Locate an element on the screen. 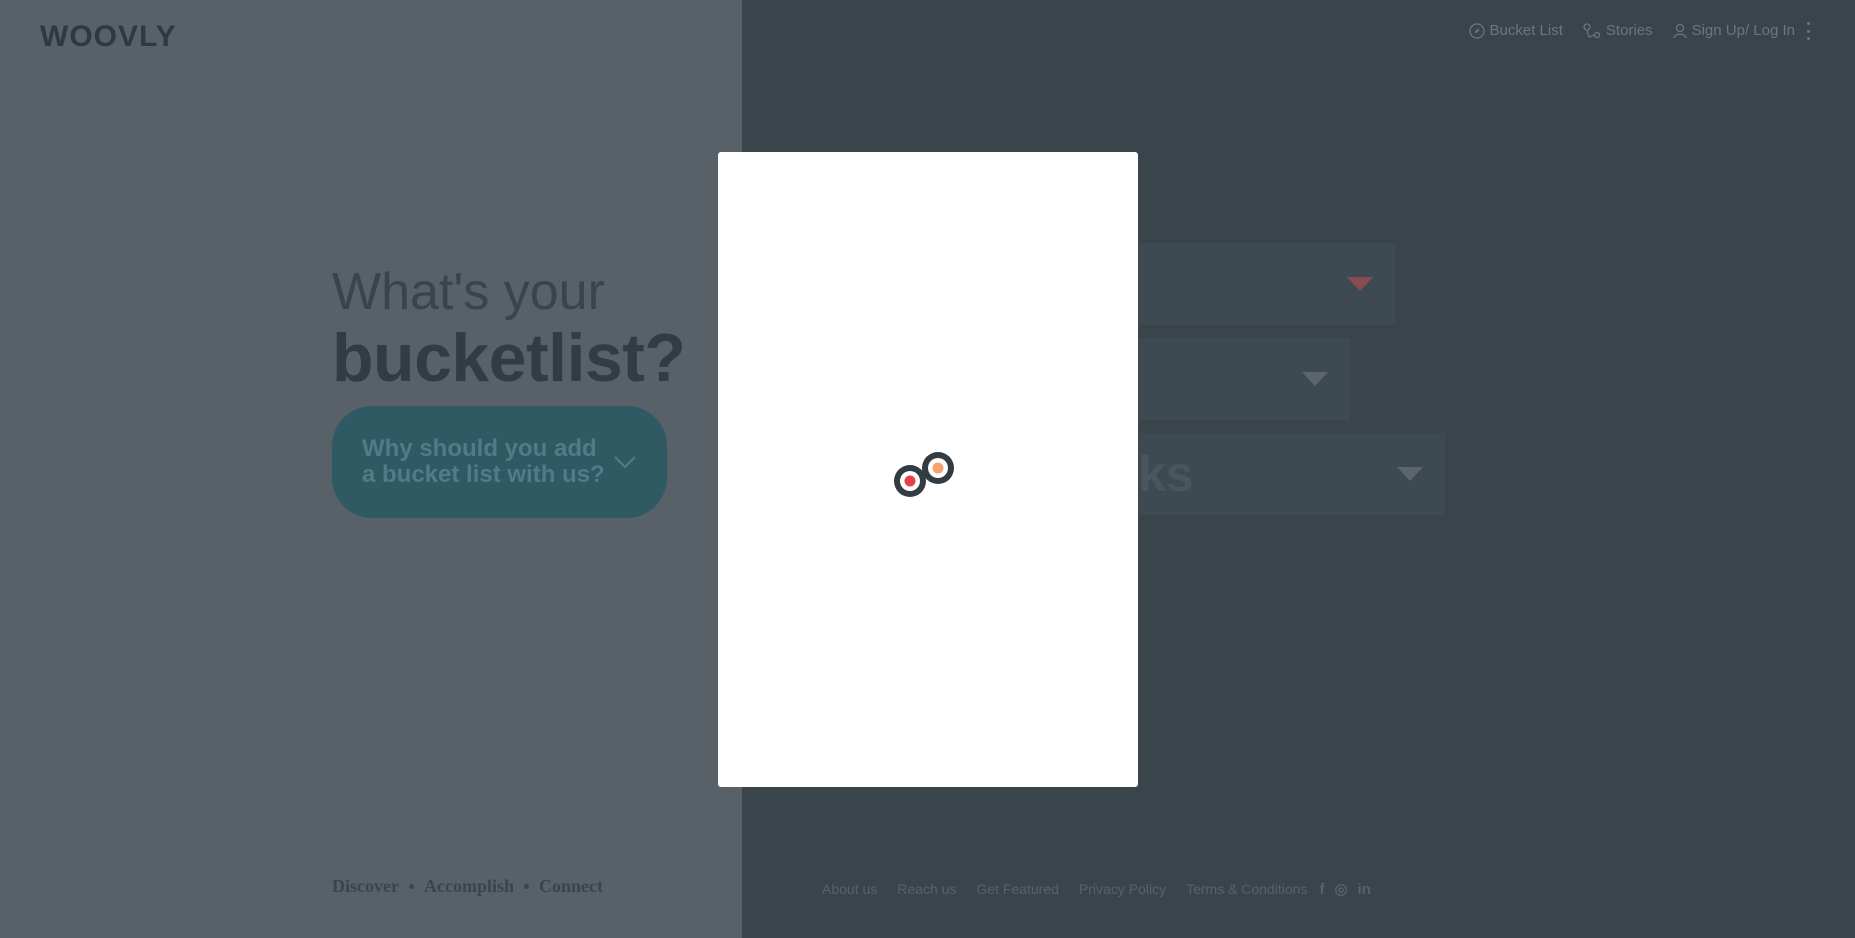 The height and width of the screenshot is (938, 1855). top-navigation: Bucket List Stories Sign Up/ Log In is located at coordinates (1631, 30).